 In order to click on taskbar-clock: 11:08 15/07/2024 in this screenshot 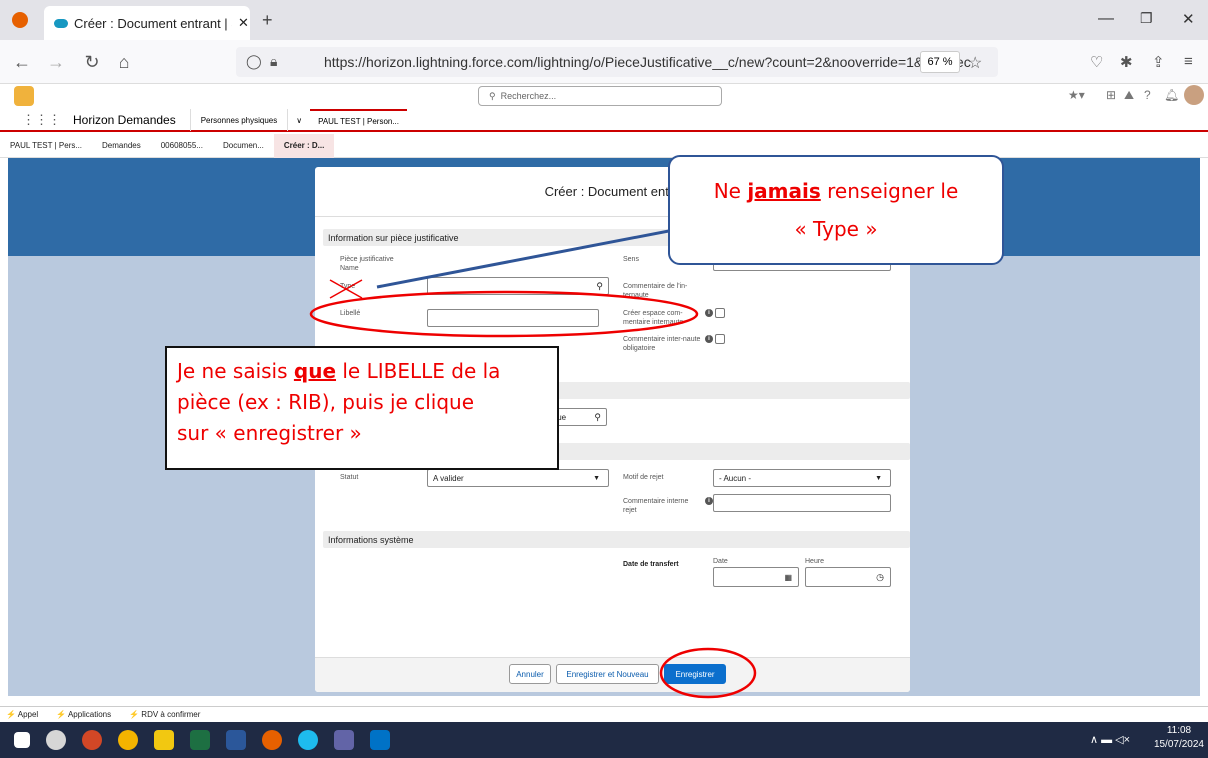, I will do `click(1179, 738)`.